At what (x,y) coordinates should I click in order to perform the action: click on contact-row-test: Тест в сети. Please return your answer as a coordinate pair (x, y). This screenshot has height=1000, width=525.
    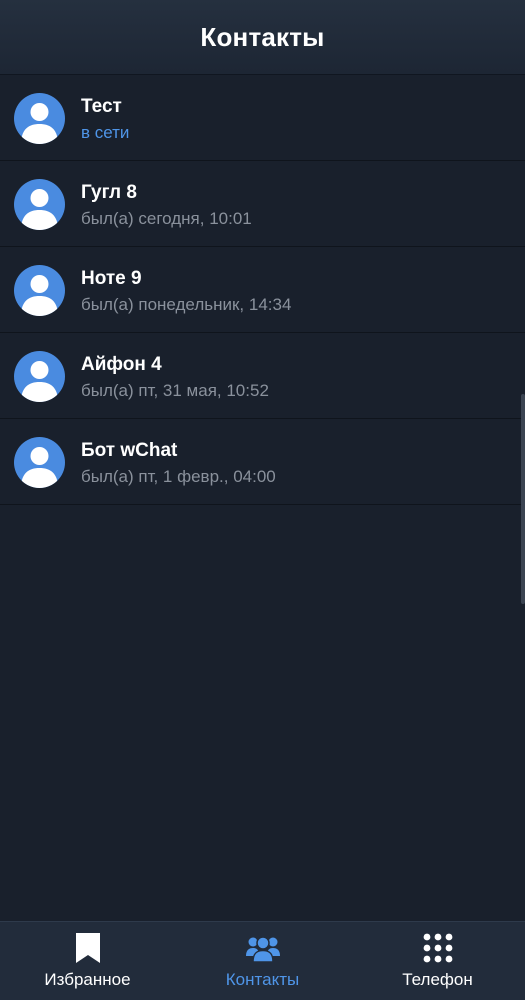
    Looking at the image, I should click on (262, 118).